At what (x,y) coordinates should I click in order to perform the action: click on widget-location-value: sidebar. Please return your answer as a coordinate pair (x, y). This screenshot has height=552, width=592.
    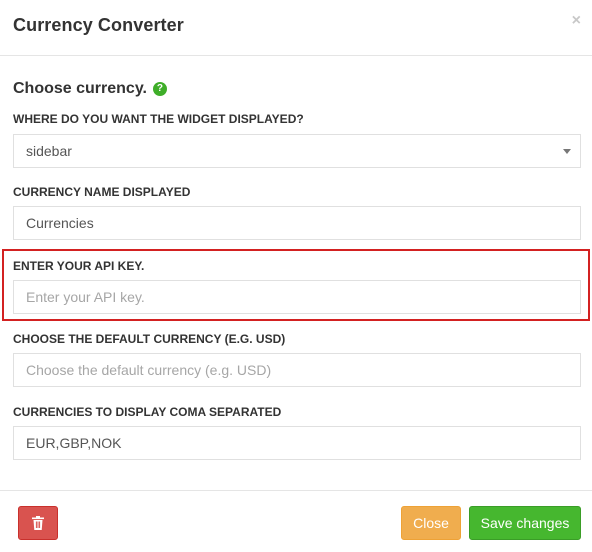
    Looking at the image, I should click on (49, 151).